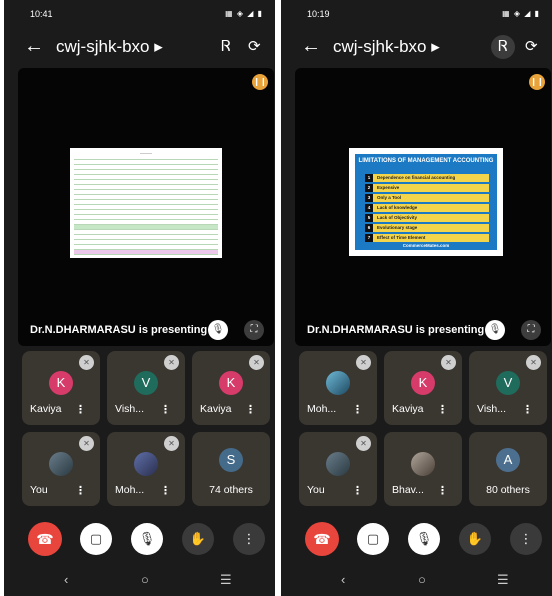 The width and height of the screenshot is (552, 596). I want to click on avatar: S, so click(231, 460).